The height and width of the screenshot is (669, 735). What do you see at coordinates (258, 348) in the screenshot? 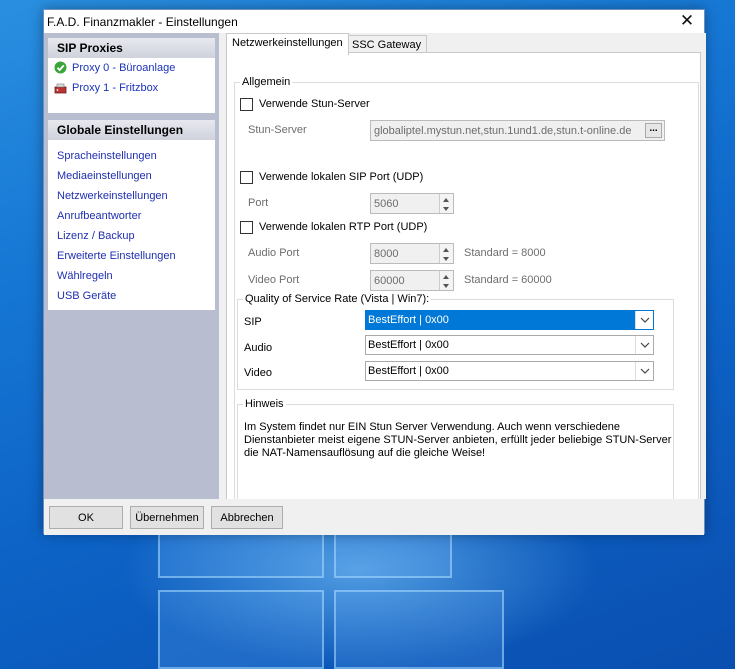
I see `qos-audio-label: Audio` at bounding box center [258, 348].